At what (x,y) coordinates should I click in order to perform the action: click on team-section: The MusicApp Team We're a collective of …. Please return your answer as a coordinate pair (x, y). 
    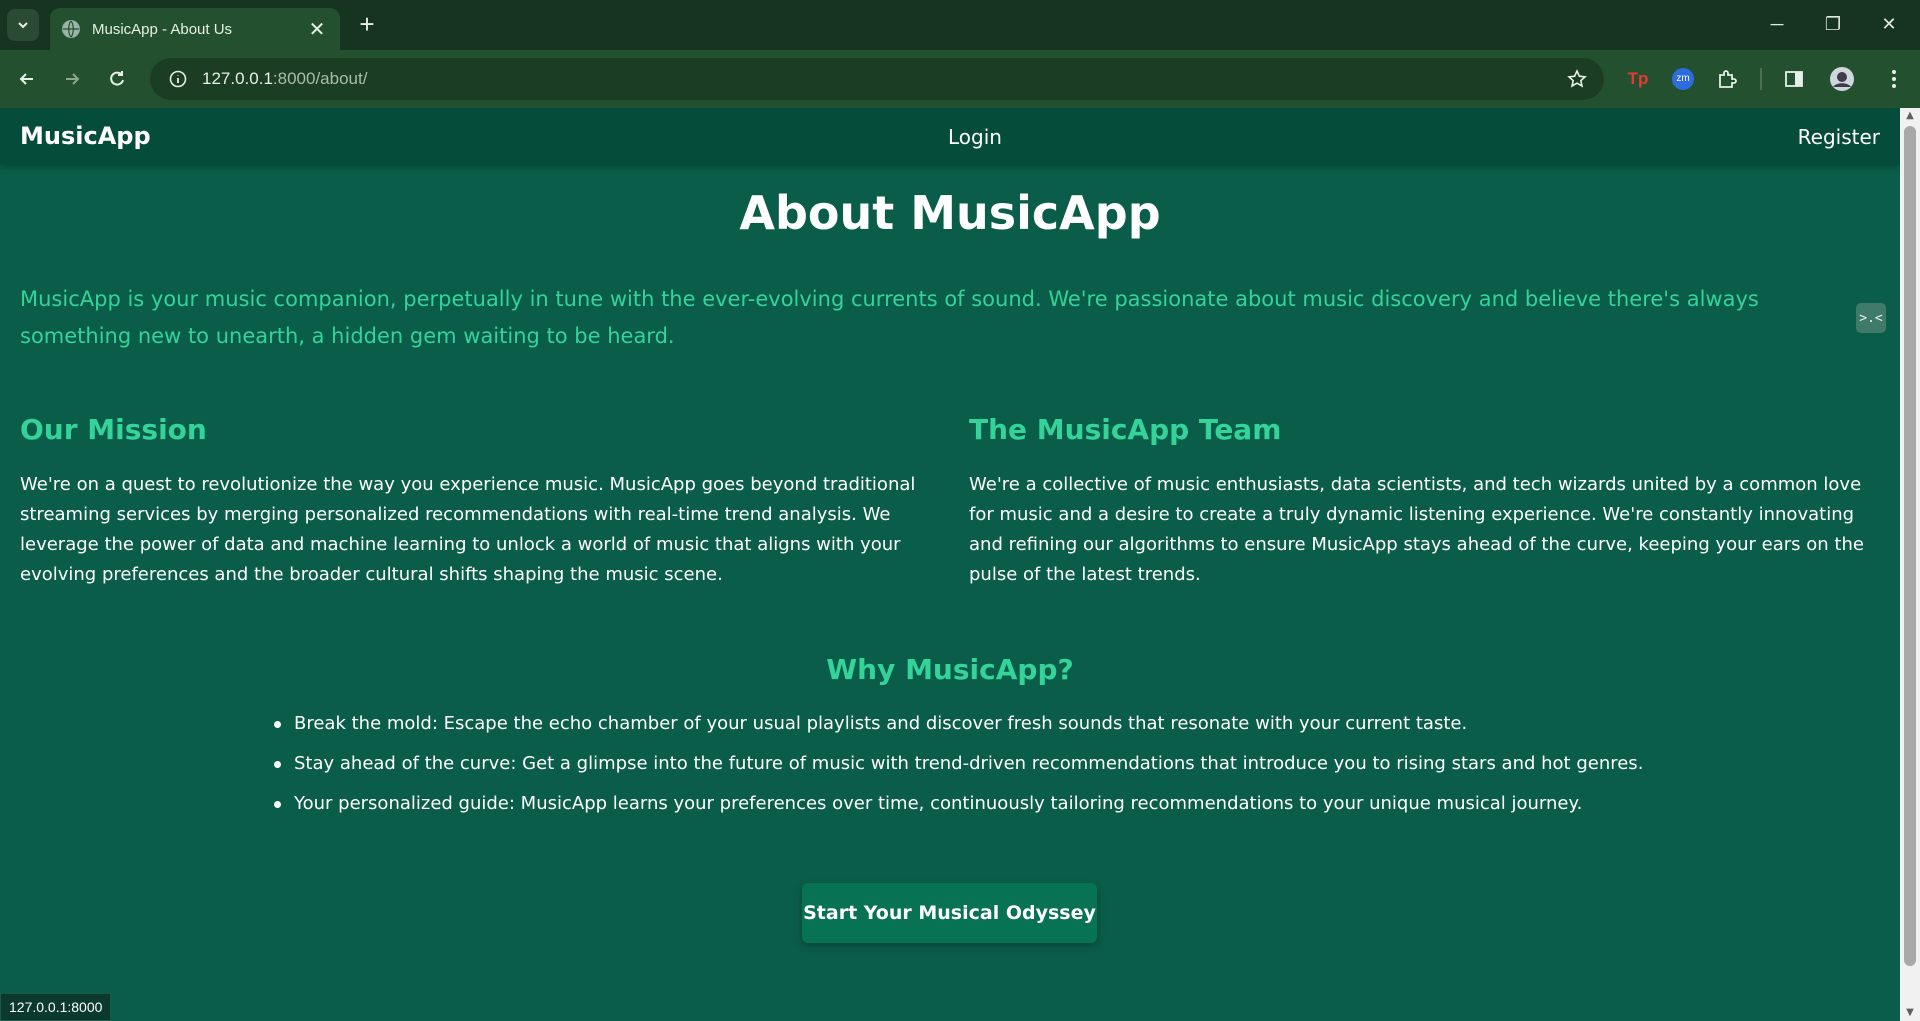
    Looking at the image, I should click on (1424, 501).